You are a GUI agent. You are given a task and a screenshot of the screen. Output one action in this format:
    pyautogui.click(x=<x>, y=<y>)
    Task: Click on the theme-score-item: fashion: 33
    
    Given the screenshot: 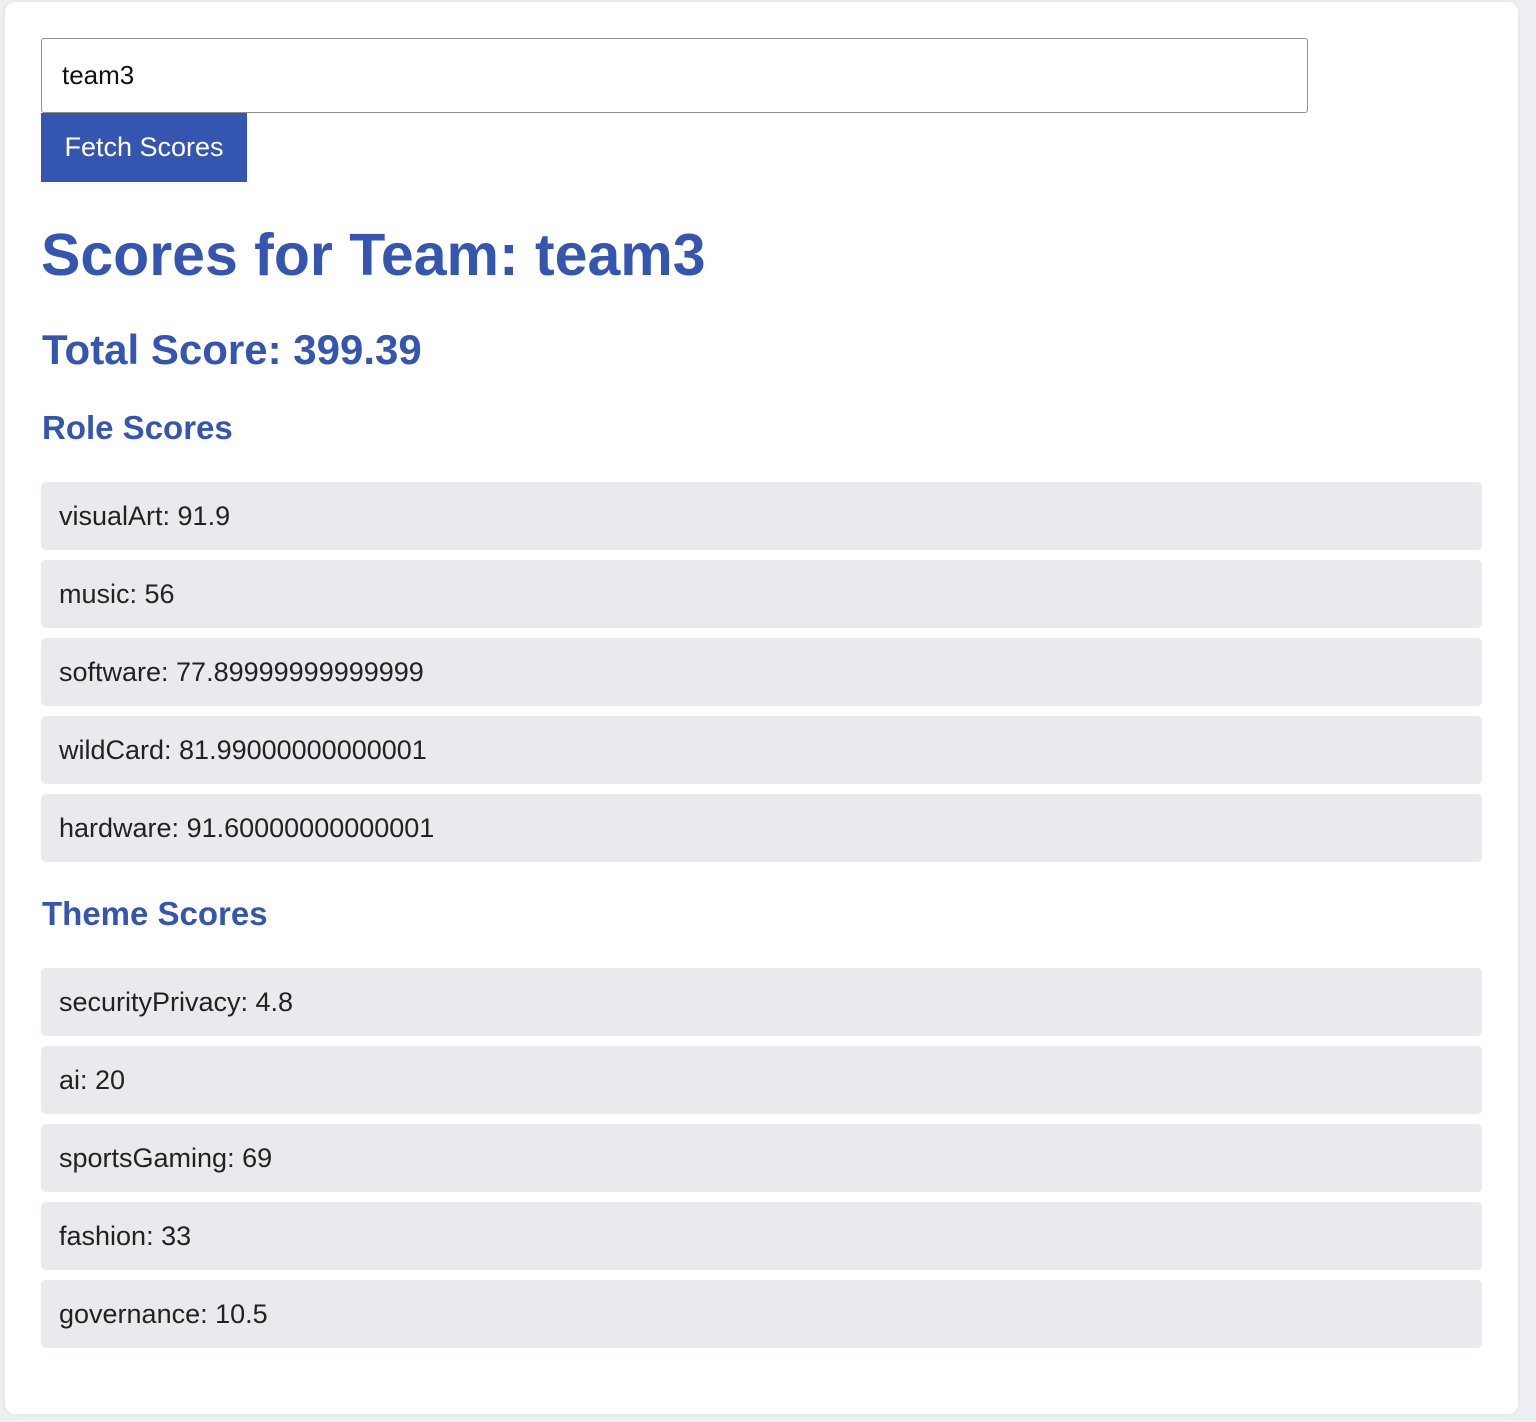 What is the action you would take?
    pyautogui.click(x=761, y=1236)
    